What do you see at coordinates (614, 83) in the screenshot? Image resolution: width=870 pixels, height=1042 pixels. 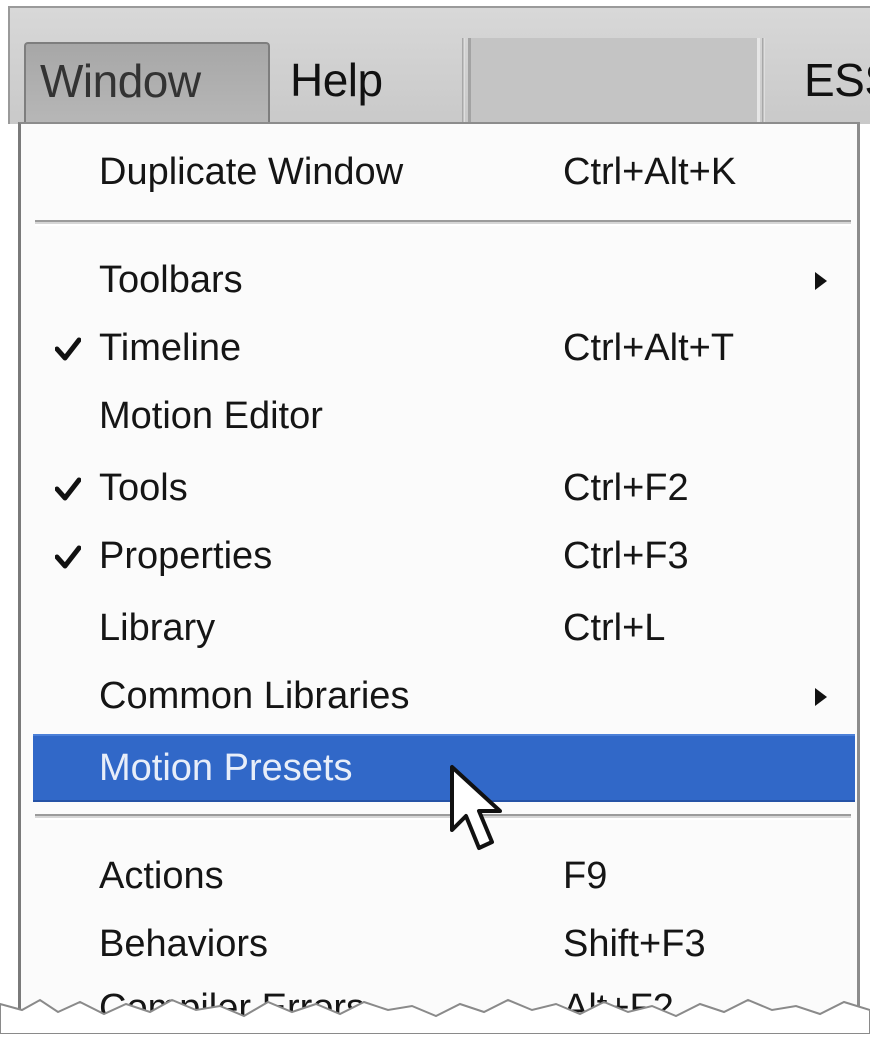 I see `search-field` at bounding box center [614, 83].